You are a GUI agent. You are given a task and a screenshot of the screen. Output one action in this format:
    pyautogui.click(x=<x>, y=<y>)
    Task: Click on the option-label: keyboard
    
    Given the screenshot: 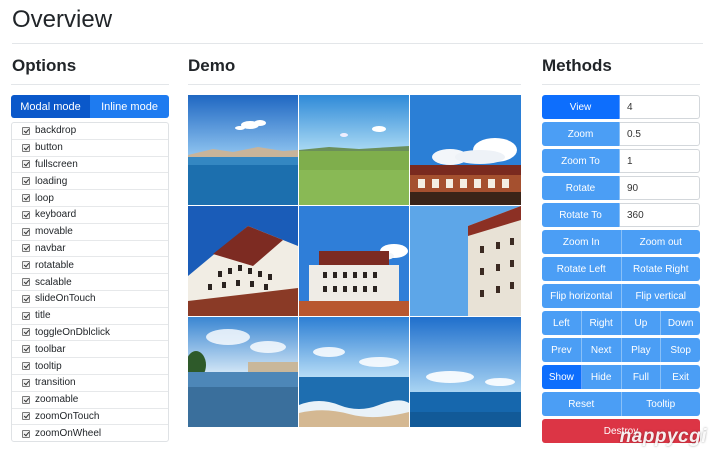 What is the action you would take?
    pyautogui.click(x=56, y=215)
    